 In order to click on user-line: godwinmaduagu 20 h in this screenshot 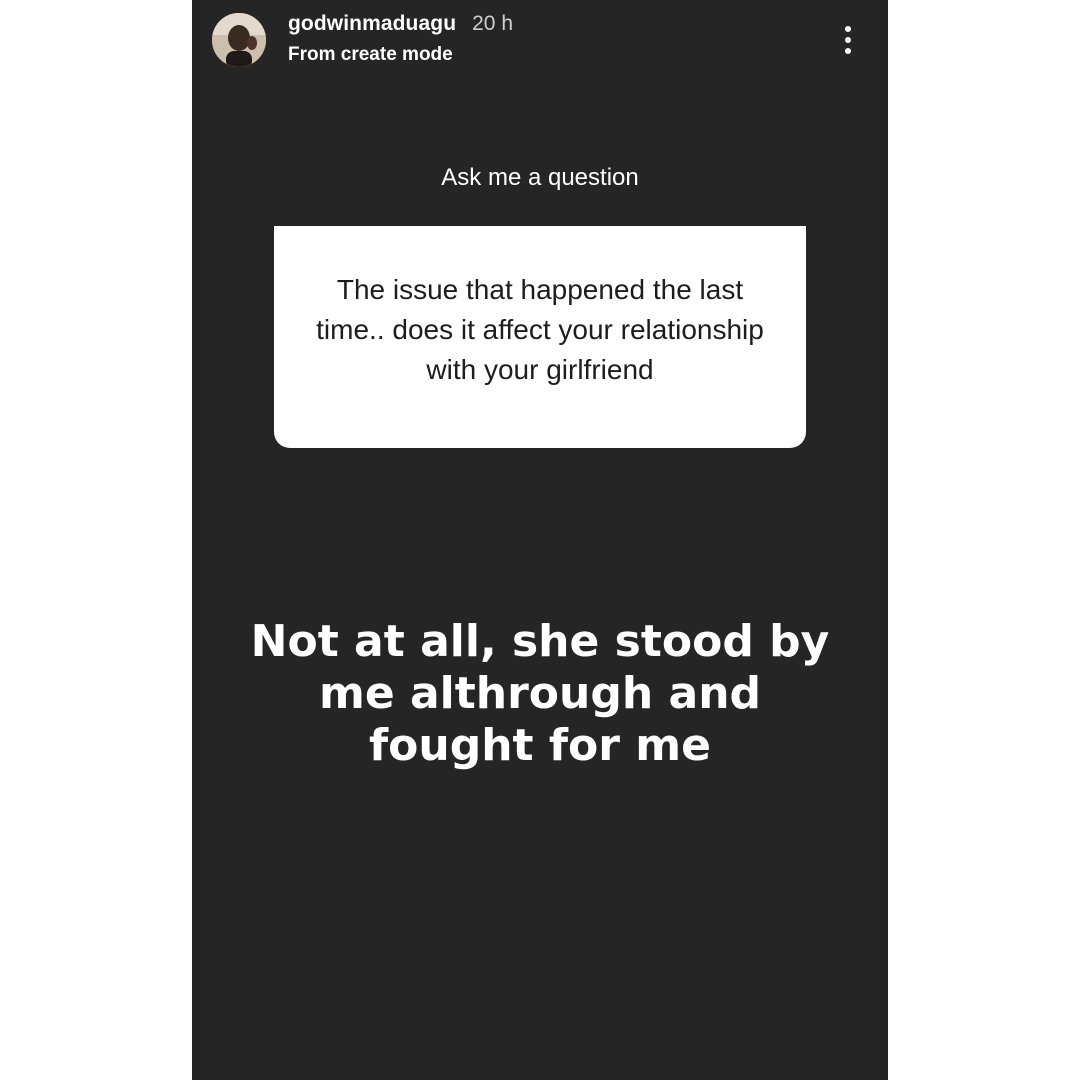, I will do `click(400, 27)`.